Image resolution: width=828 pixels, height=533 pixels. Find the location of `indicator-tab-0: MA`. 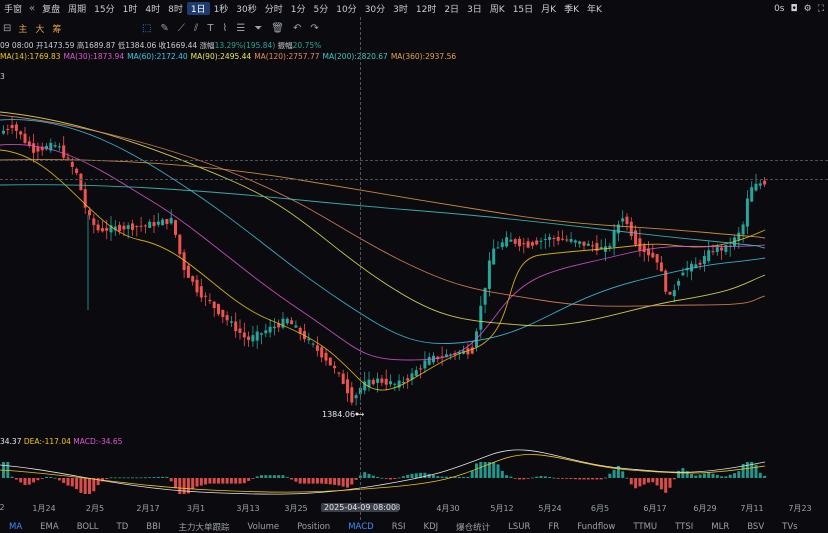

indicator-tab-0: MA is located at coordinates (15, 527).